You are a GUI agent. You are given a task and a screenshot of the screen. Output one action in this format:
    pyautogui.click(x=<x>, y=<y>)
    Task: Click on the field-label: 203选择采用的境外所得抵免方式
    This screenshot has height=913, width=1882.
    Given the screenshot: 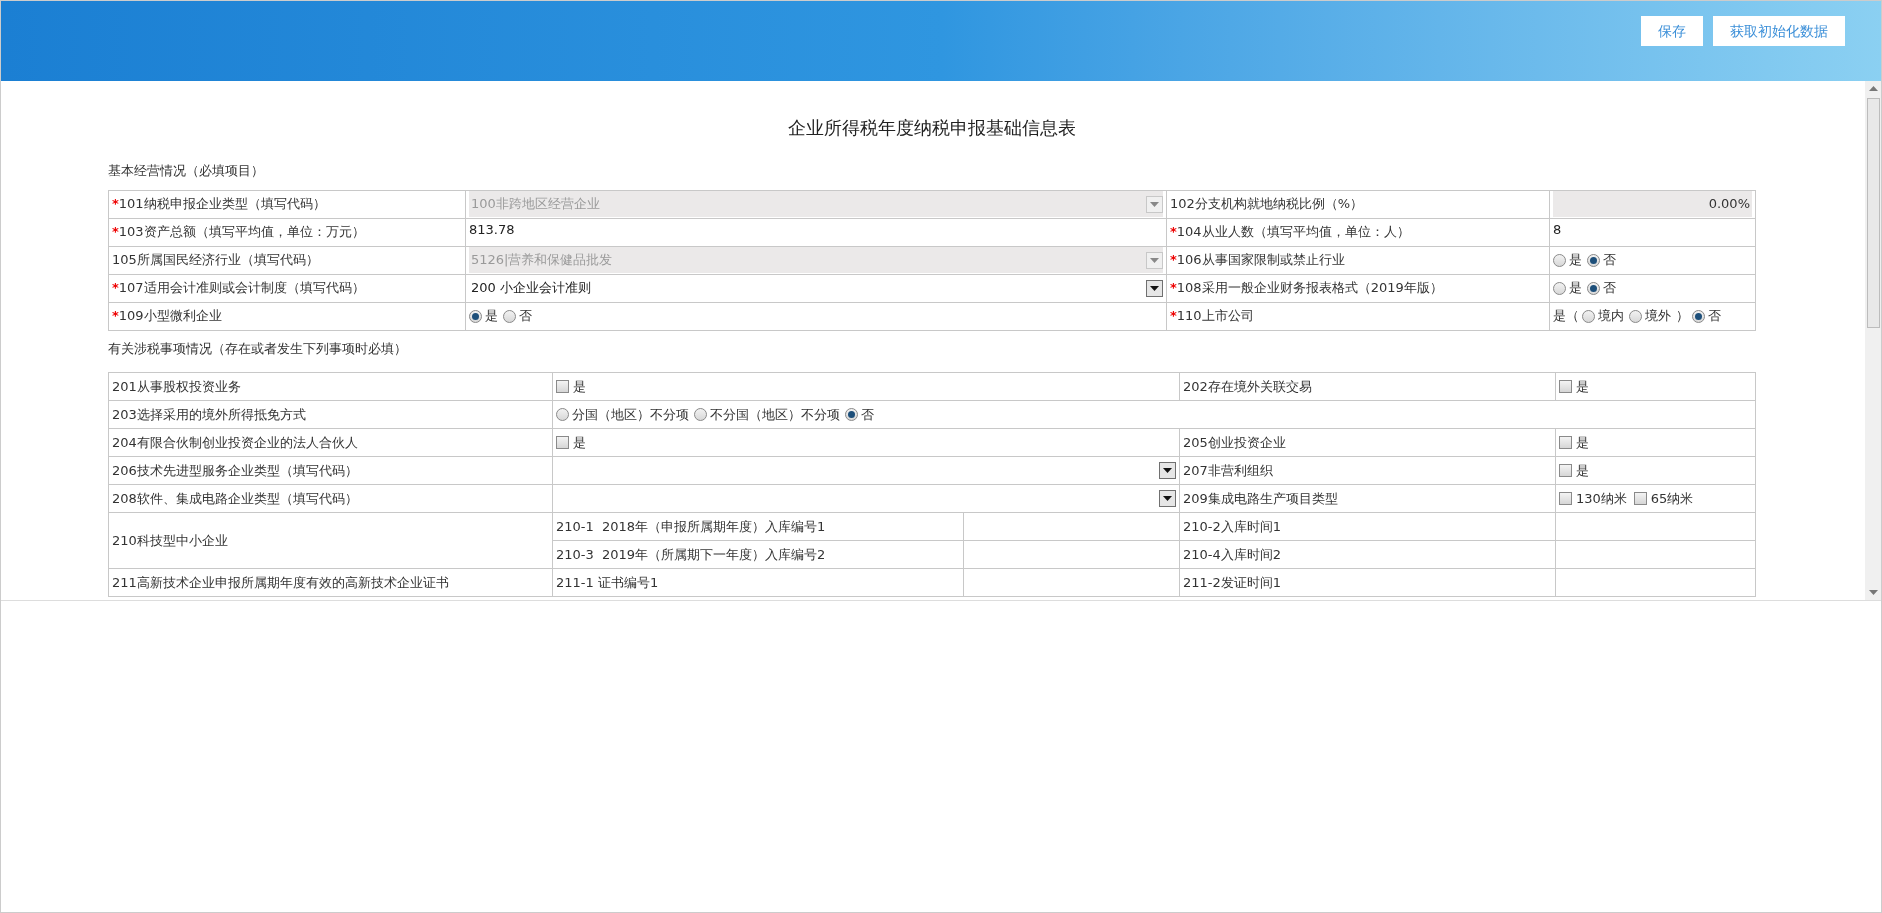 What is the action you would take?
    pyautogui.click(x=209, y=414)
    